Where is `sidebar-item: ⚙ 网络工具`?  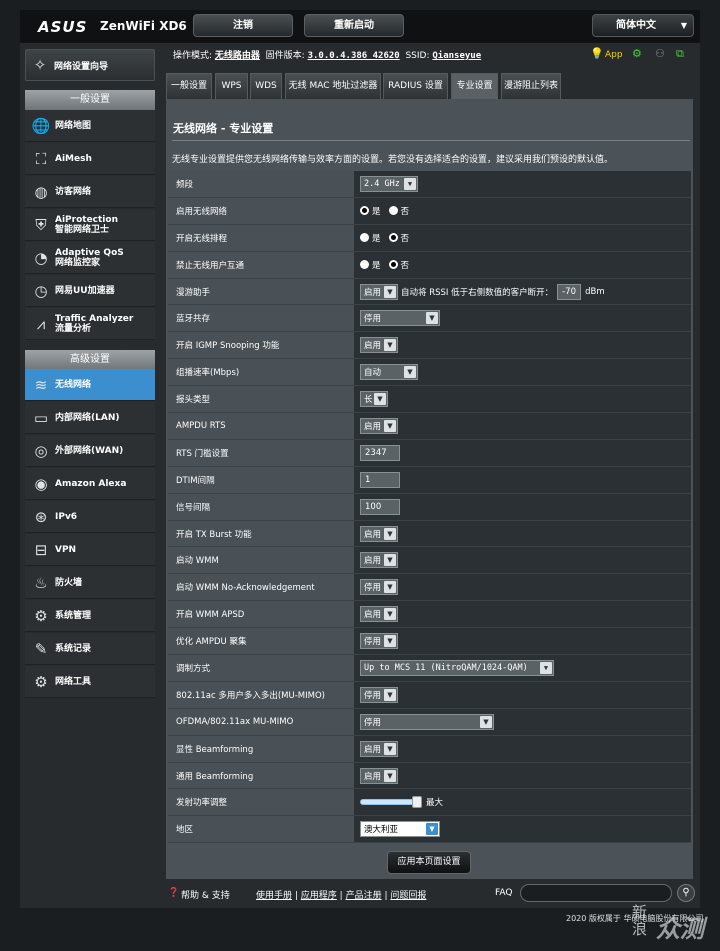
sidebar-item: ⚙ 网络工具 is located at coordinates (90, 682).